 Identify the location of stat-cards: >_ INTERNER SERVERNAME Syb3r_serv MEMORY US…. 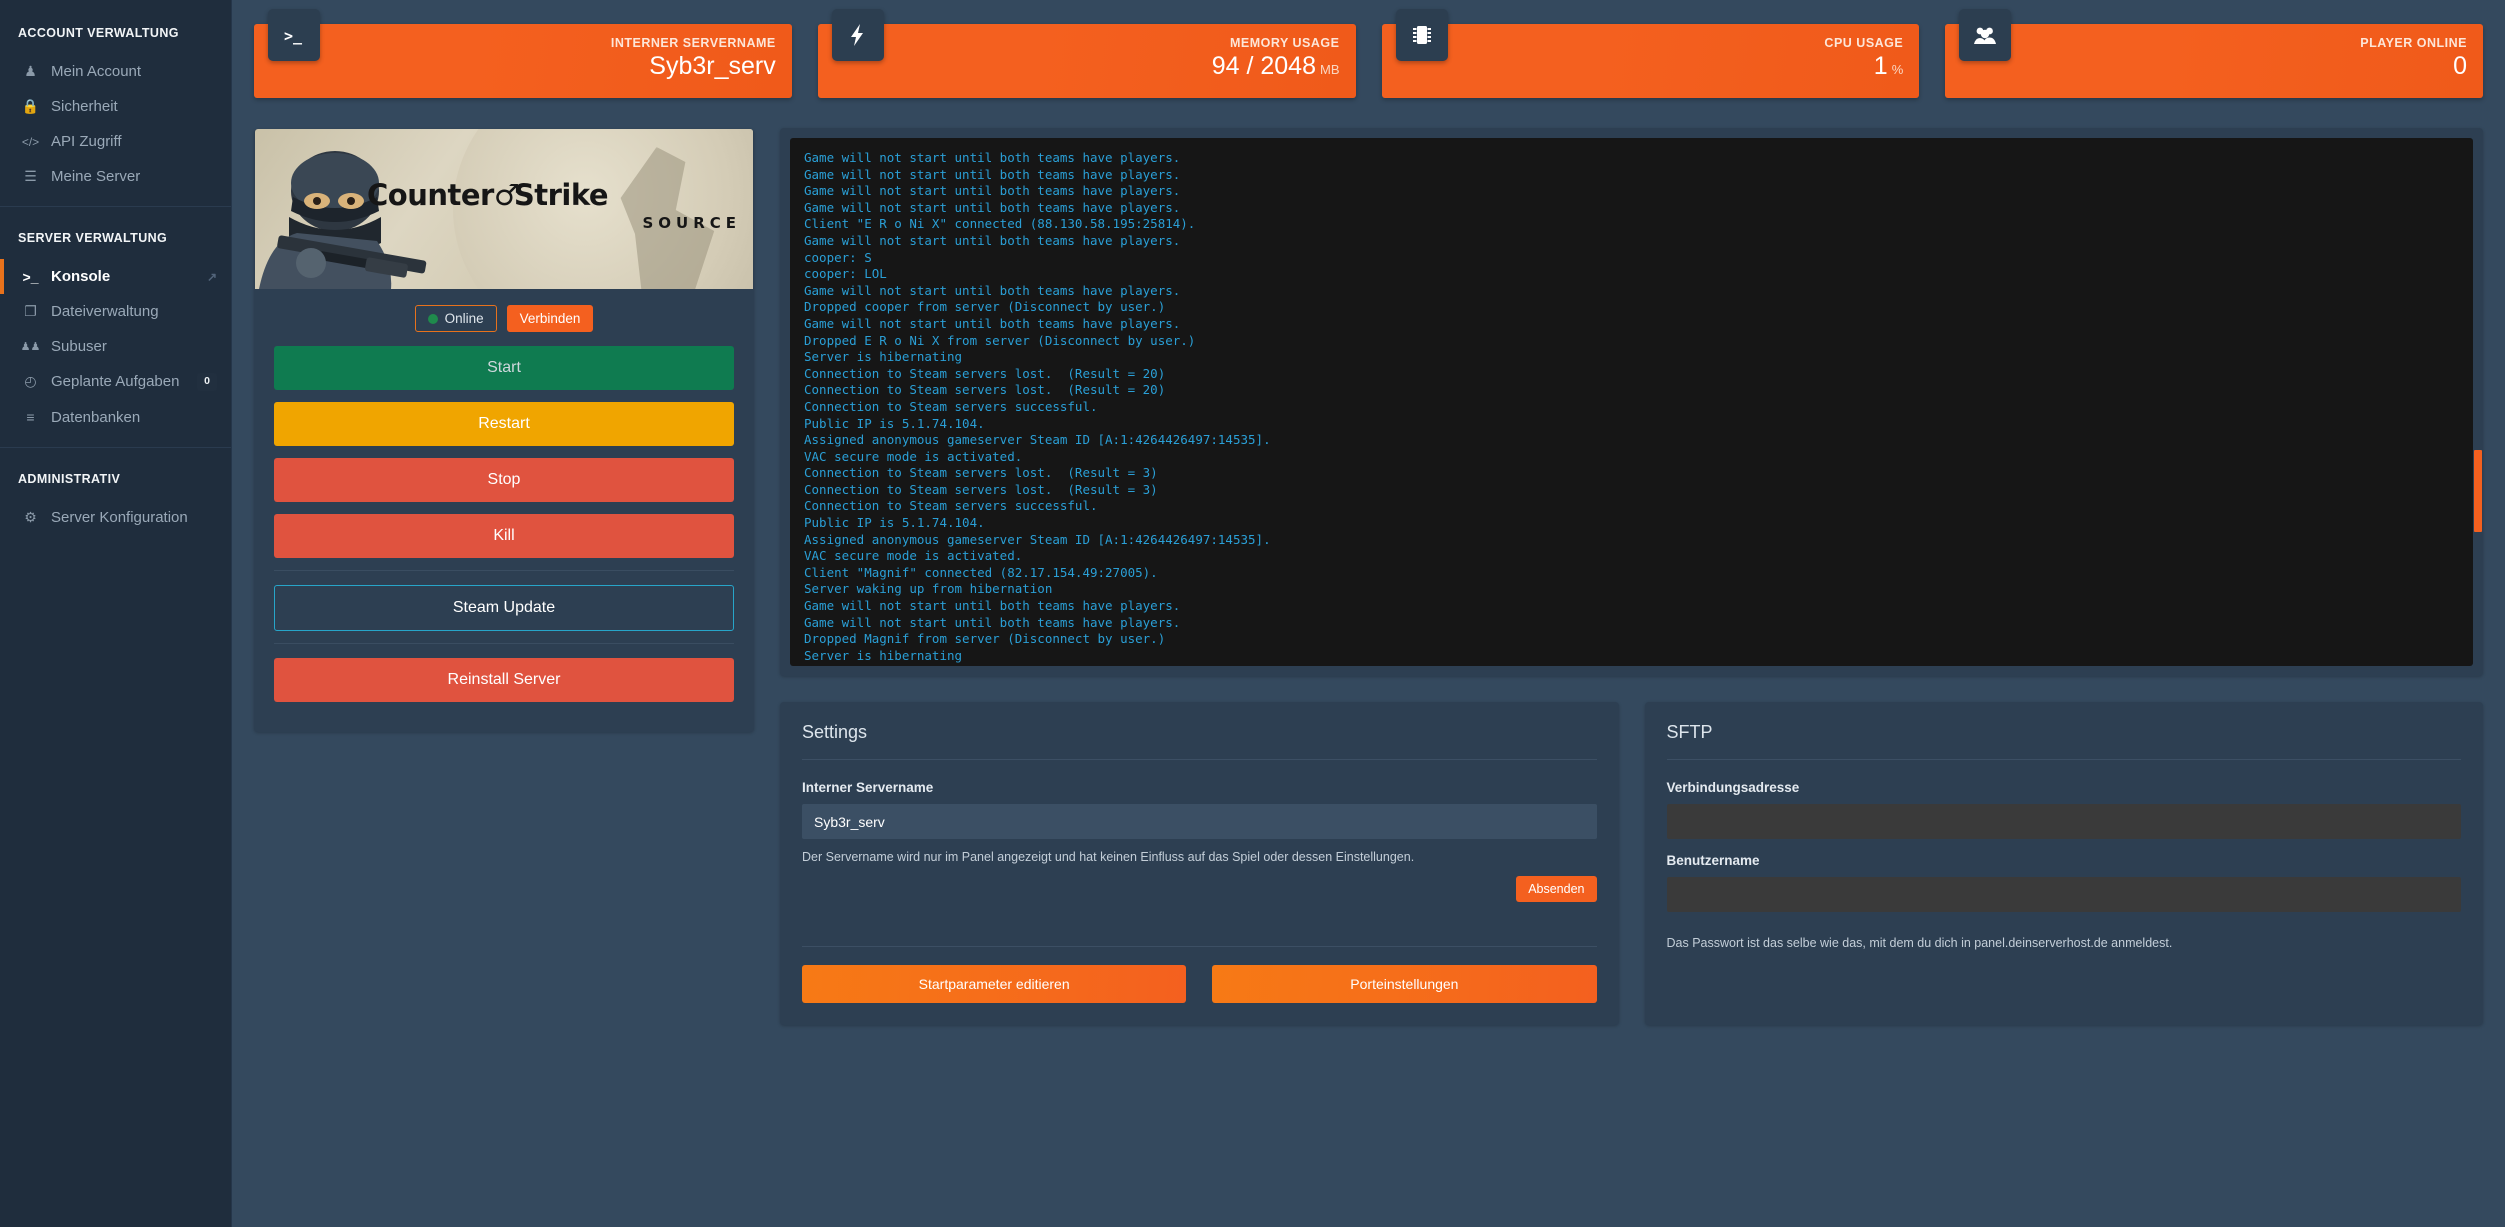
(1368, 53).